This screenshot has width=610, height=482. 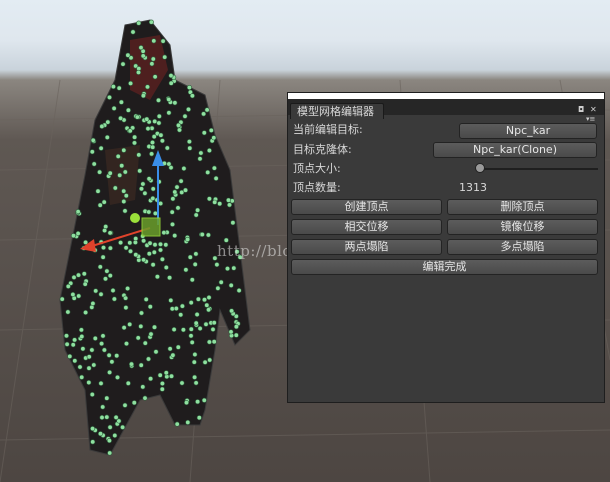 What do you see at coordinates (151, 227) in the screenshot?
I see `gizmo-plane-handle` at bounding box center [151, 227].